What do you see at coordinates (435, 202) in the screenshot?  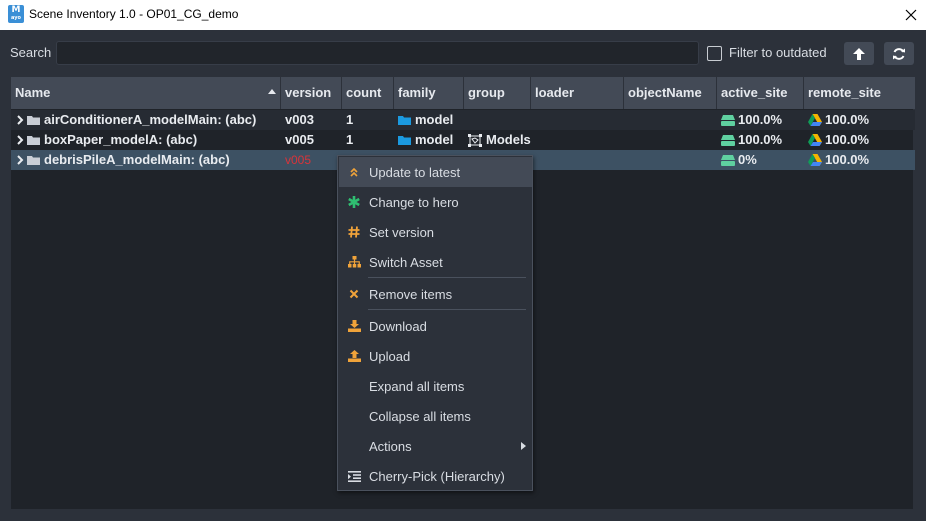 I see `menu-item-change-to-hero: Change to hero` at bounding box center [435, 202].